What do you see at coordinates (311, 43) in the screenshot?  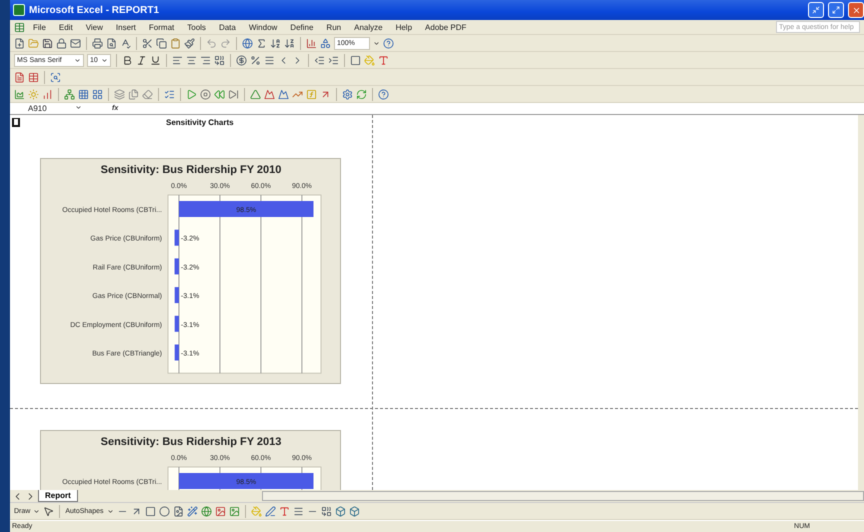 I see `chart-wizard-icon` at bounding box center [311, 43].